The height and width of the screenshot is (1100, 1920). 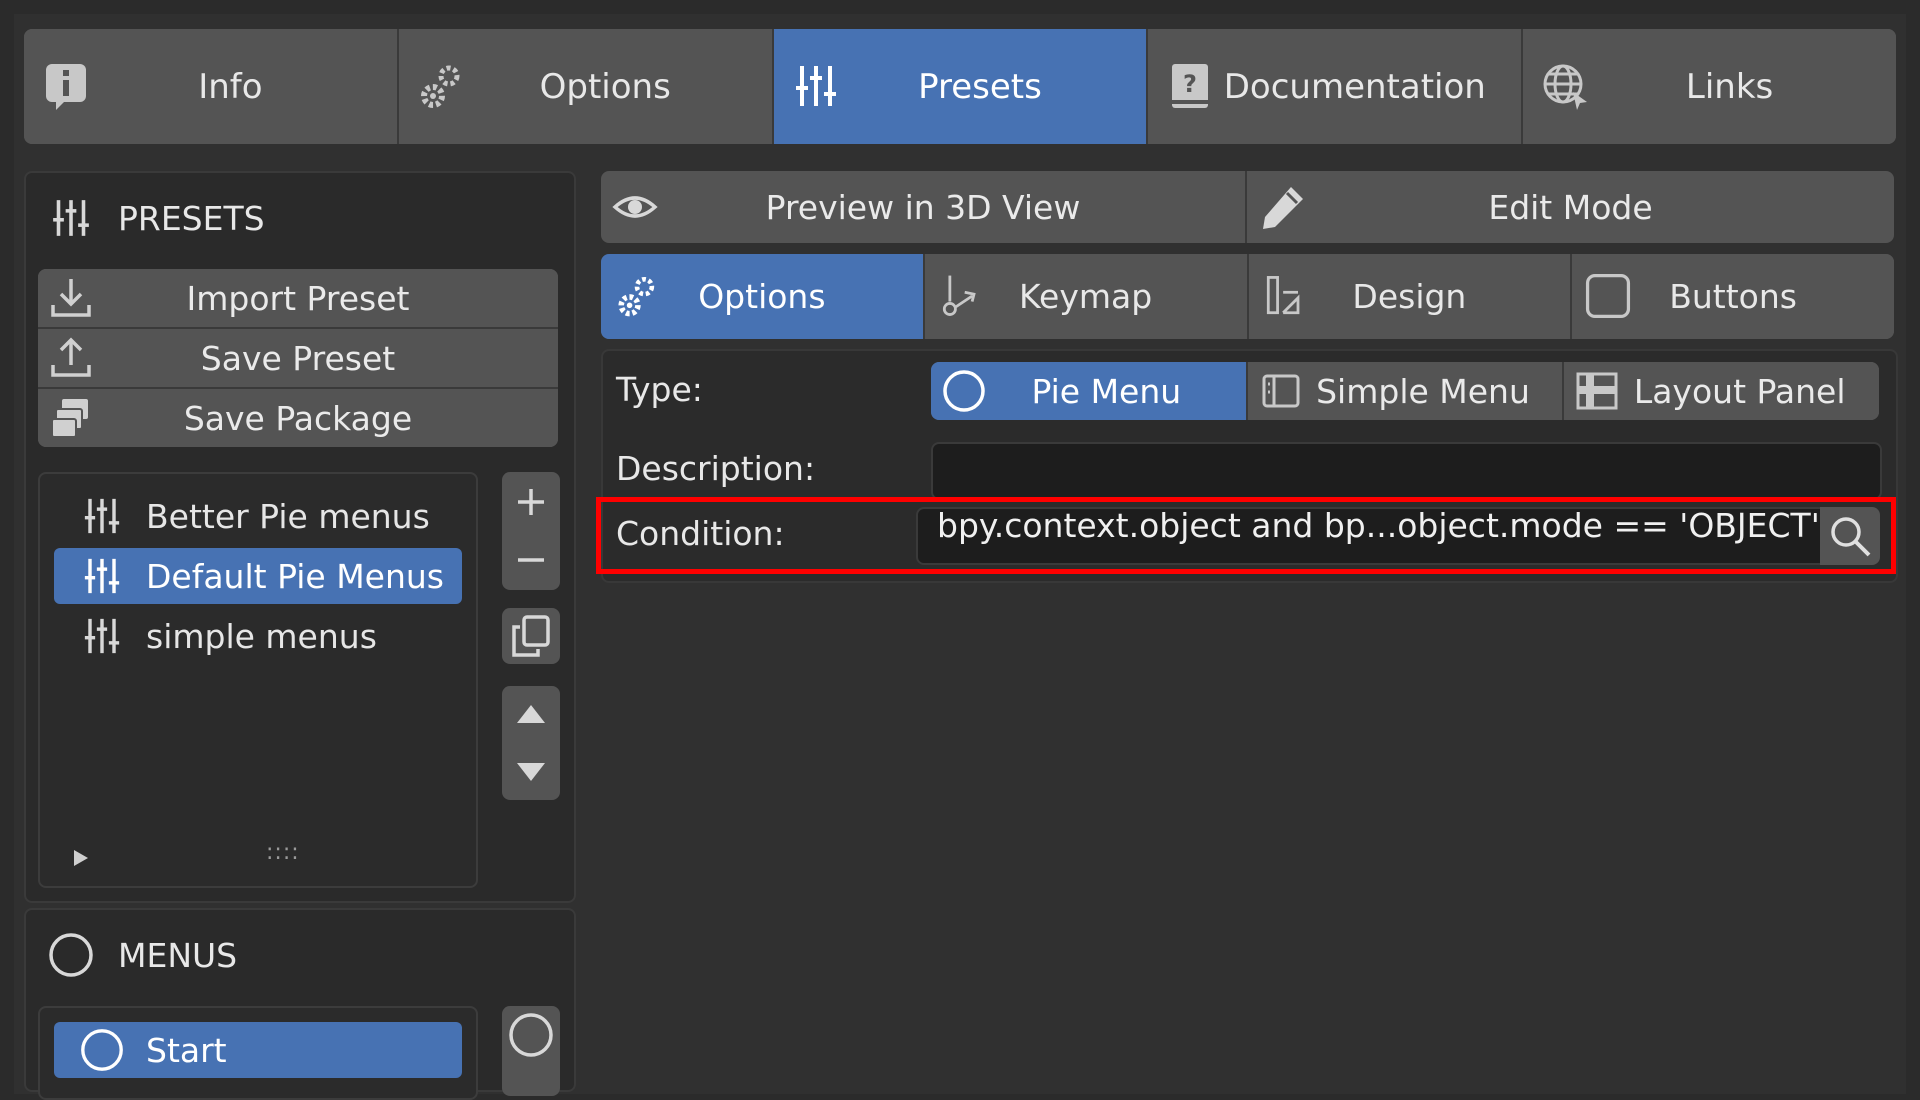 What do you see at coordinates (635, 207) in the screenshot?
I see `eye-icon` at bounding box center [635, 207].